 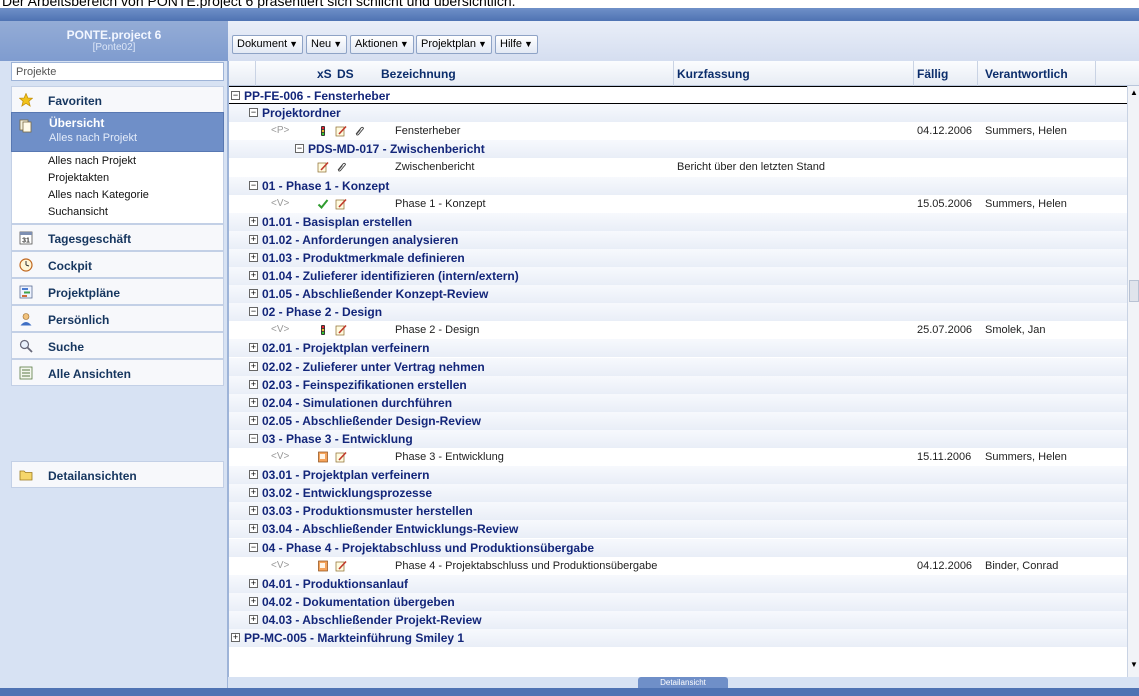 I want to click on table-row: −02 - Phase 2 - Design, so click(x=678, y=312).